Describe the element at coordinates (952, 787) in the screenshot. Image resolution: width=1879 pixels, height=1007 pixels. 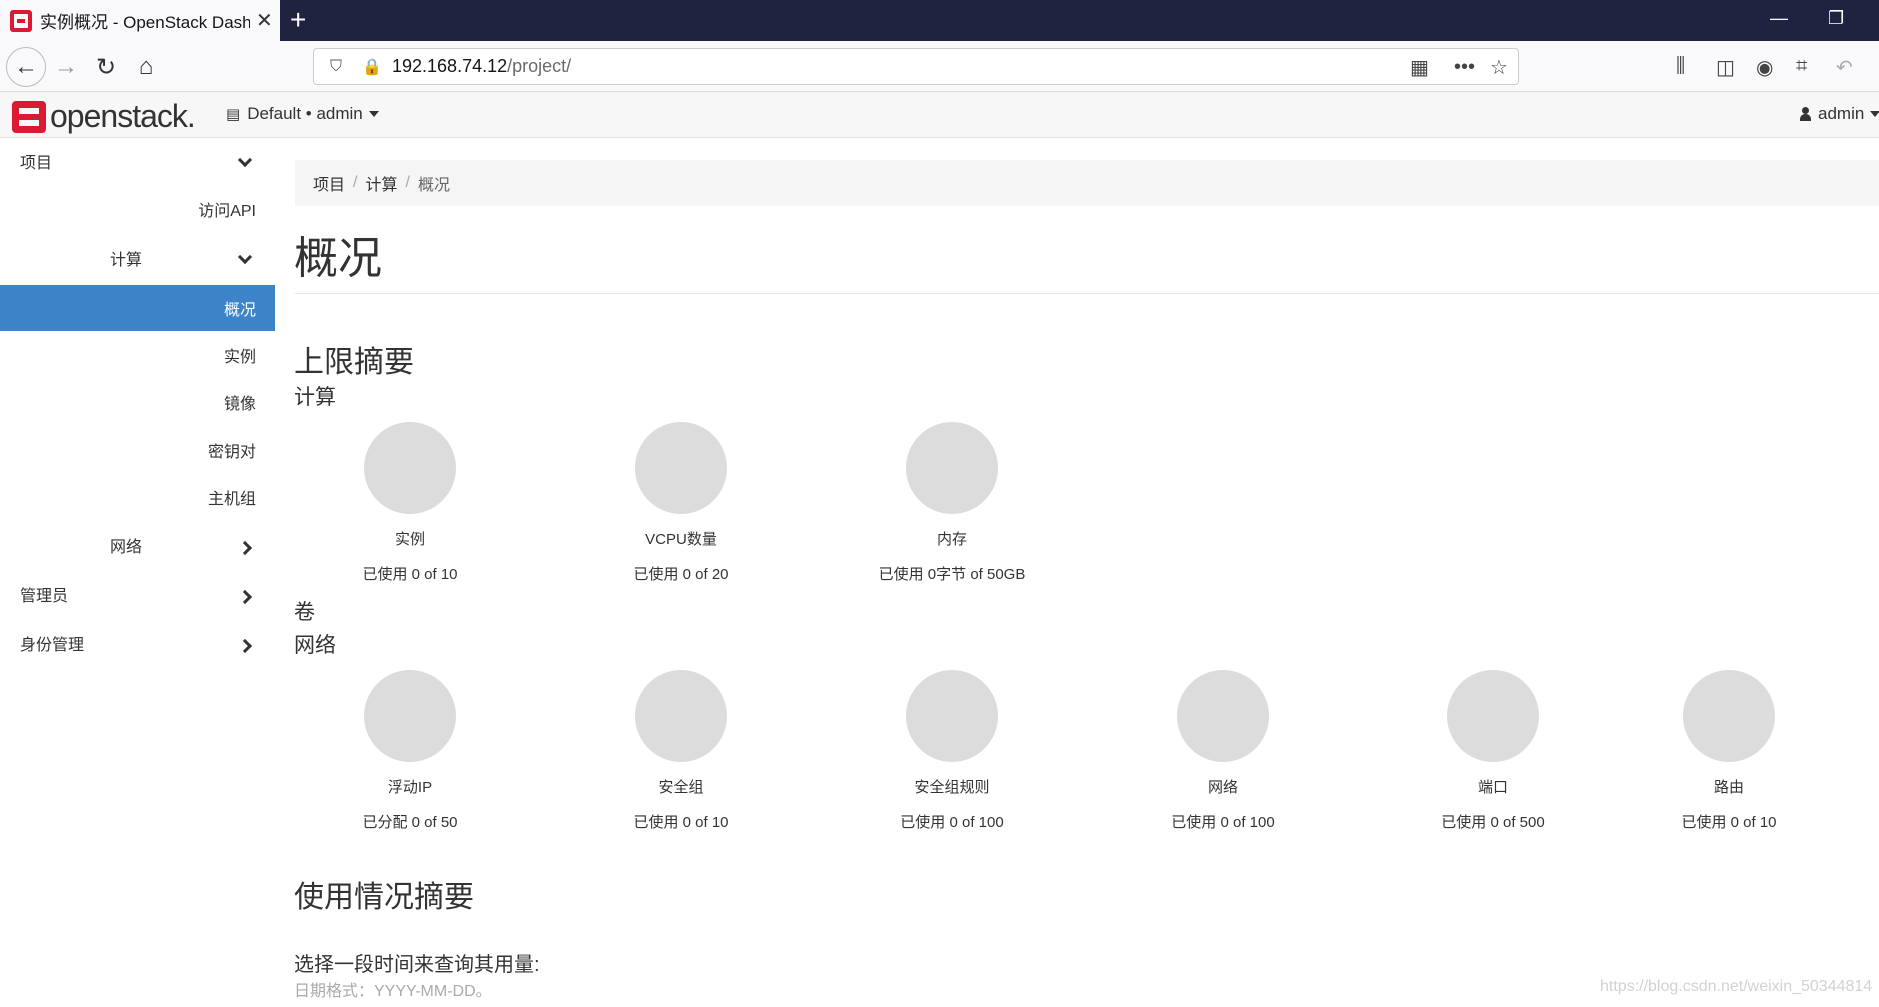
I see `pie-label: 安全组规则` at that location.